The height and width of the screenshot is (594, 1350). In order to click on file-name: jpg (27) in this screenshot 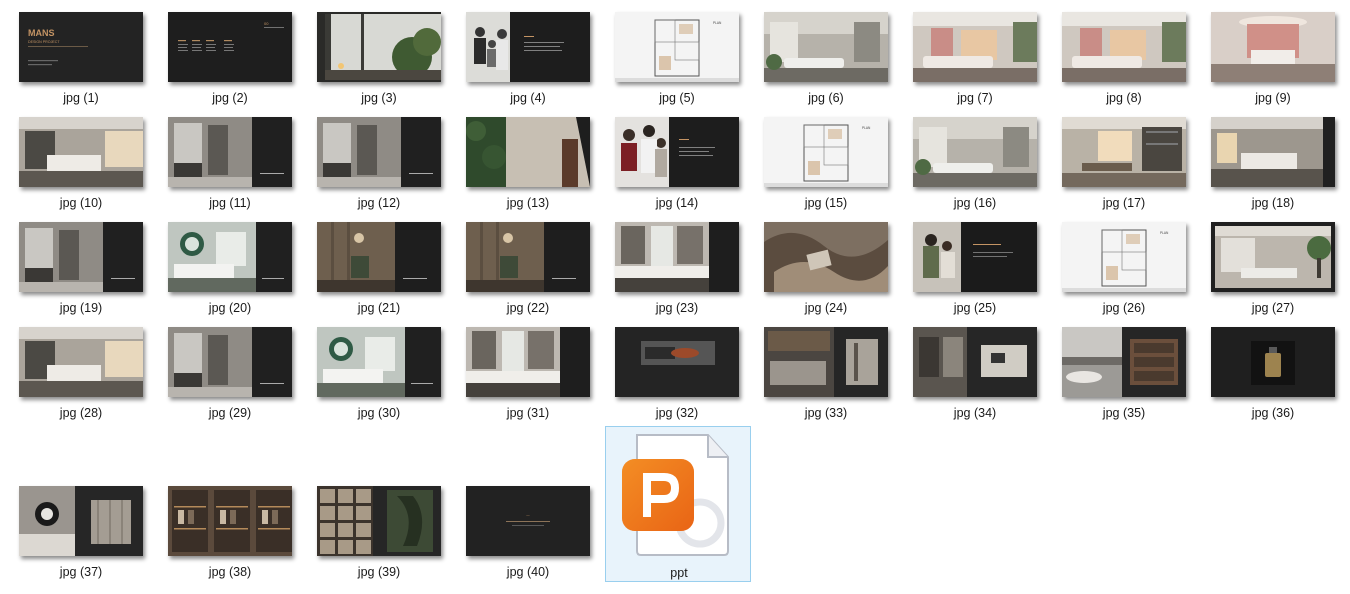, I will do `click(1273, 308)`.